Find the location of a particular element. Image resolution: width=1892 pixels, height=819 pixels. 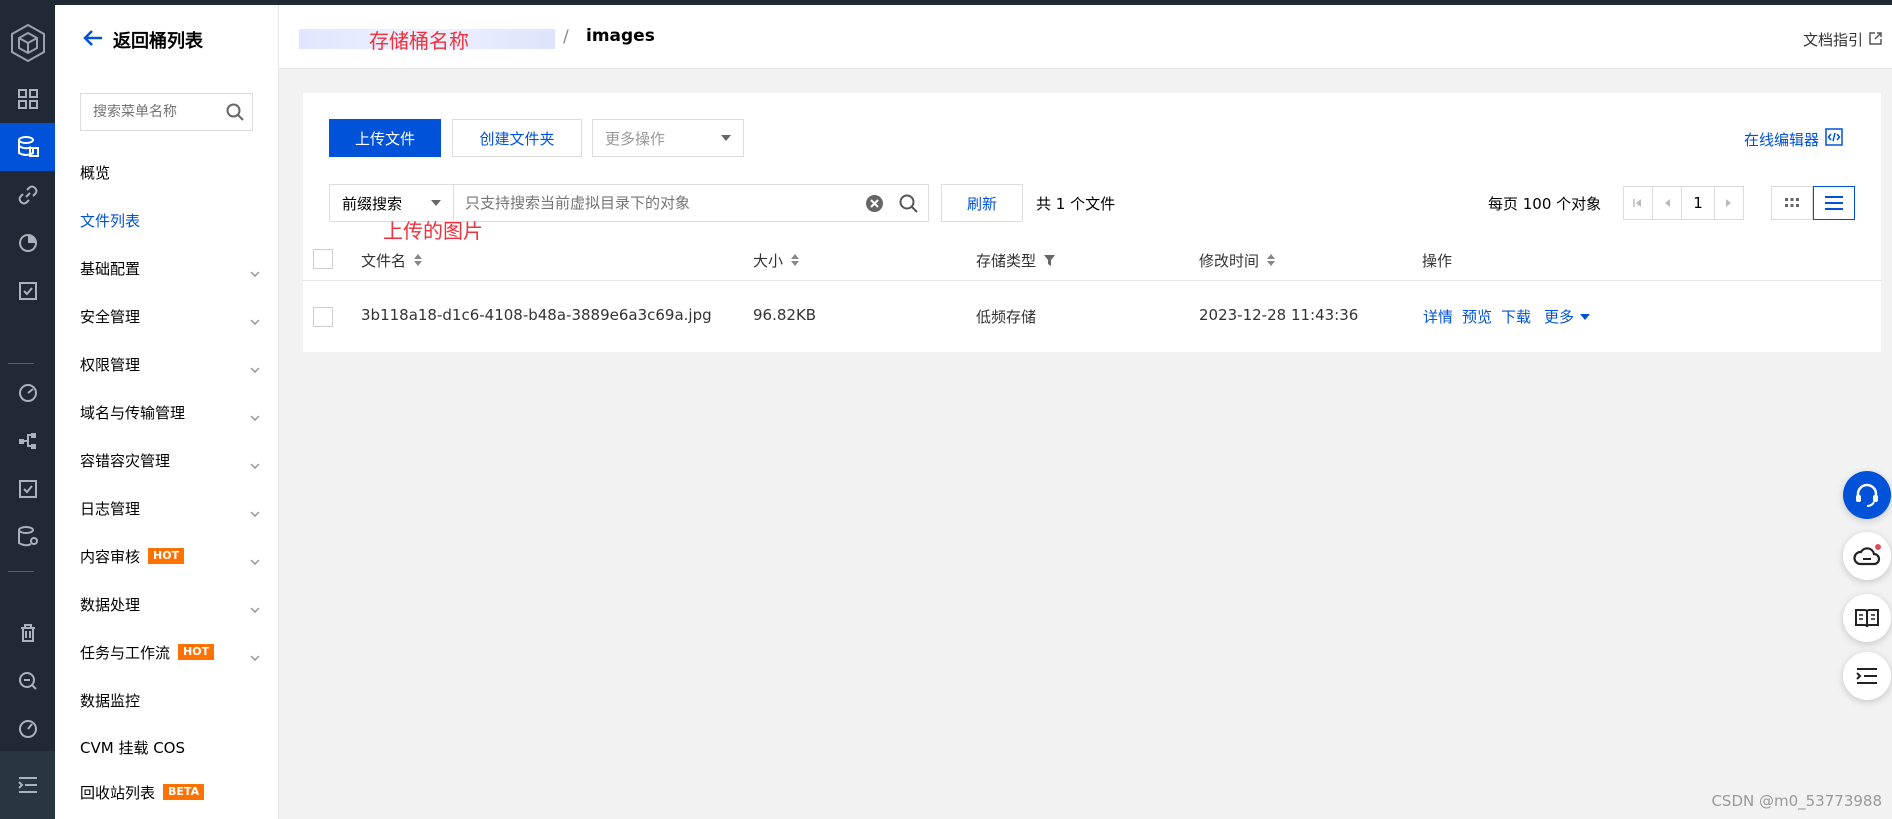

menu-item-tasks-workflow: 任务与工作流 HOT is located at coordinates (170, 652).